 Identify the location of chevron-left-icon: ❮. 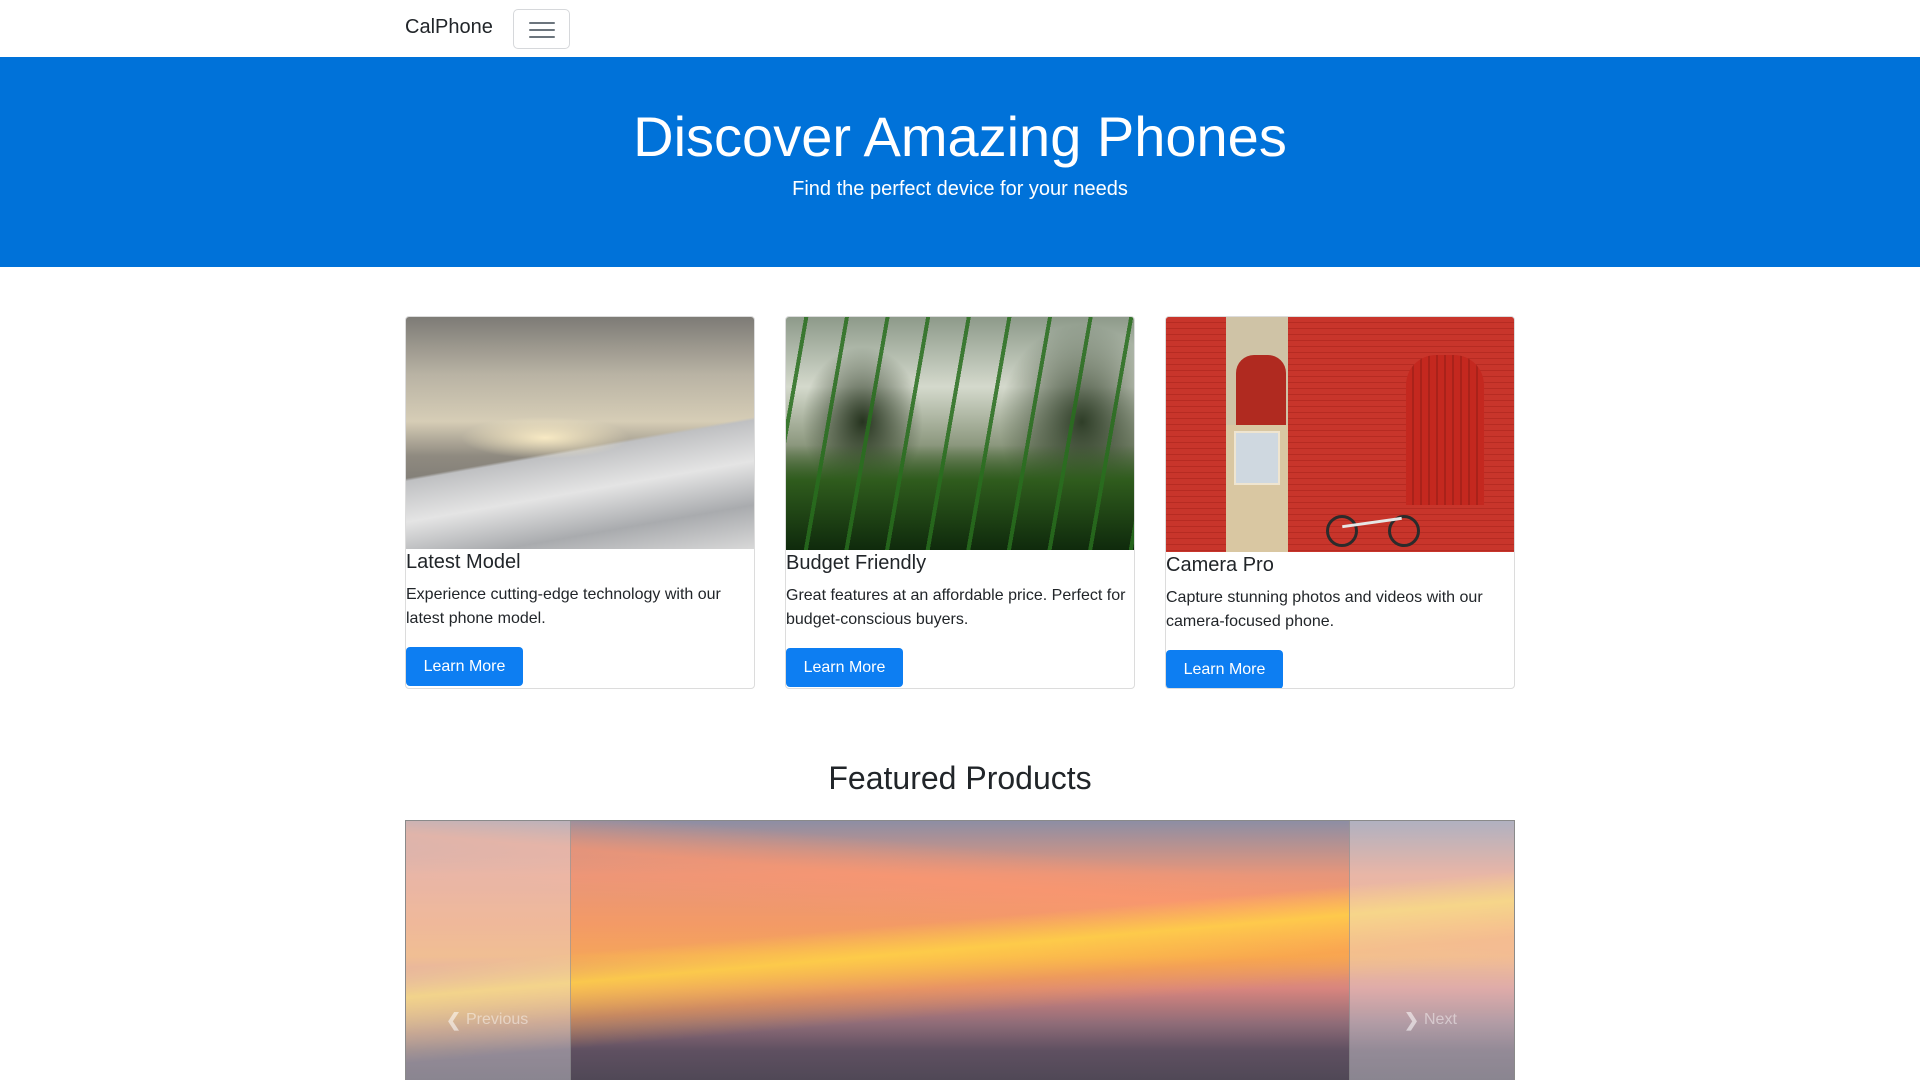
(454, 1020).